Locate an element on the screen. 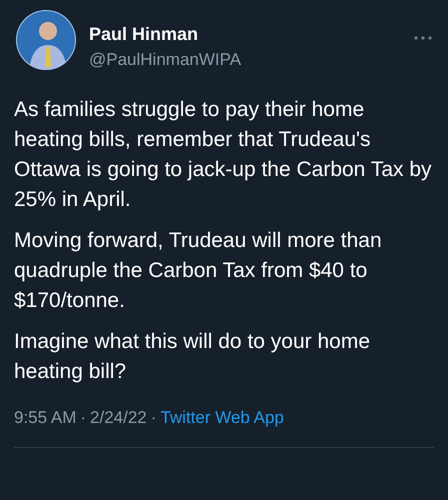  author-handle: @PaulHinmanWIPA is located at coordinates (165, 60).